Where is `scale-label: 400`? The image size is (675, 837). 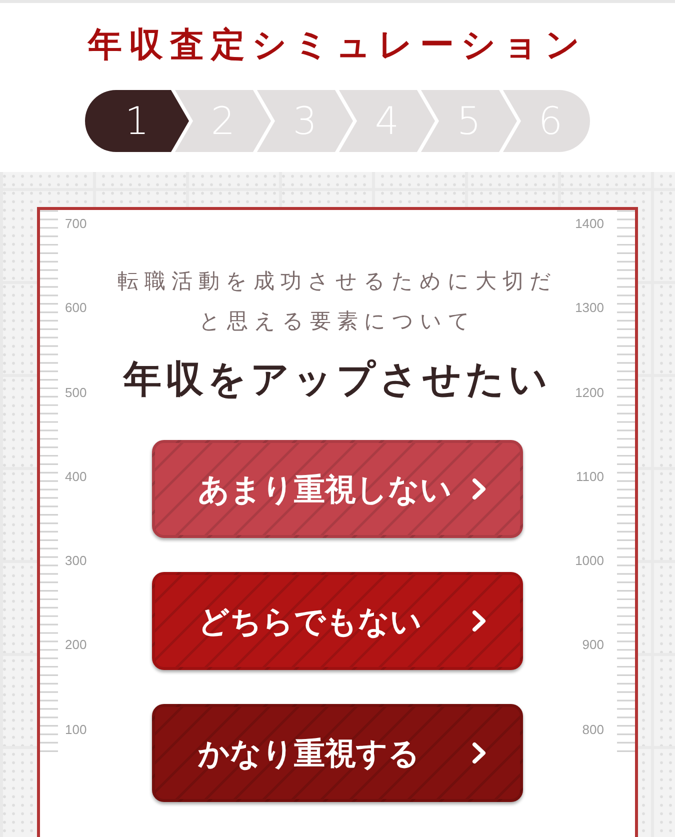
scale-label: 400 is located at coordinates (76, 476).